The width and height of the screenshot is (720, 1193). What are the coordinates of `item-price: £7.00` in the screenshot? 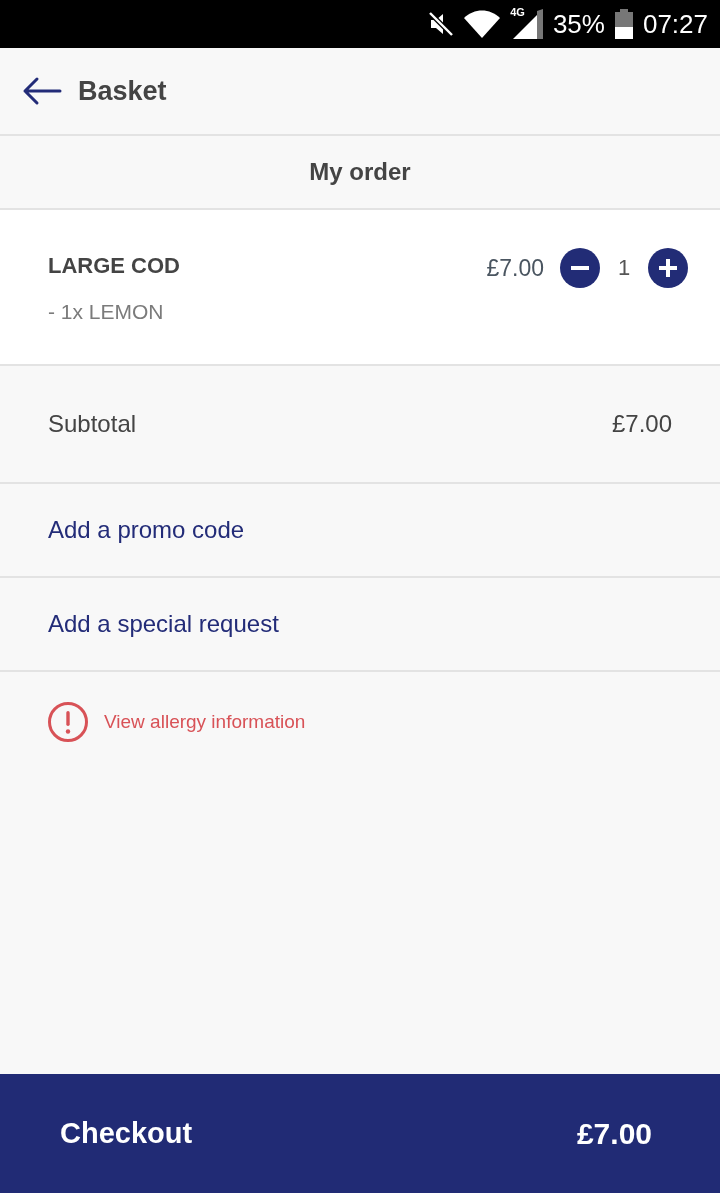 It's located at (515, 268).